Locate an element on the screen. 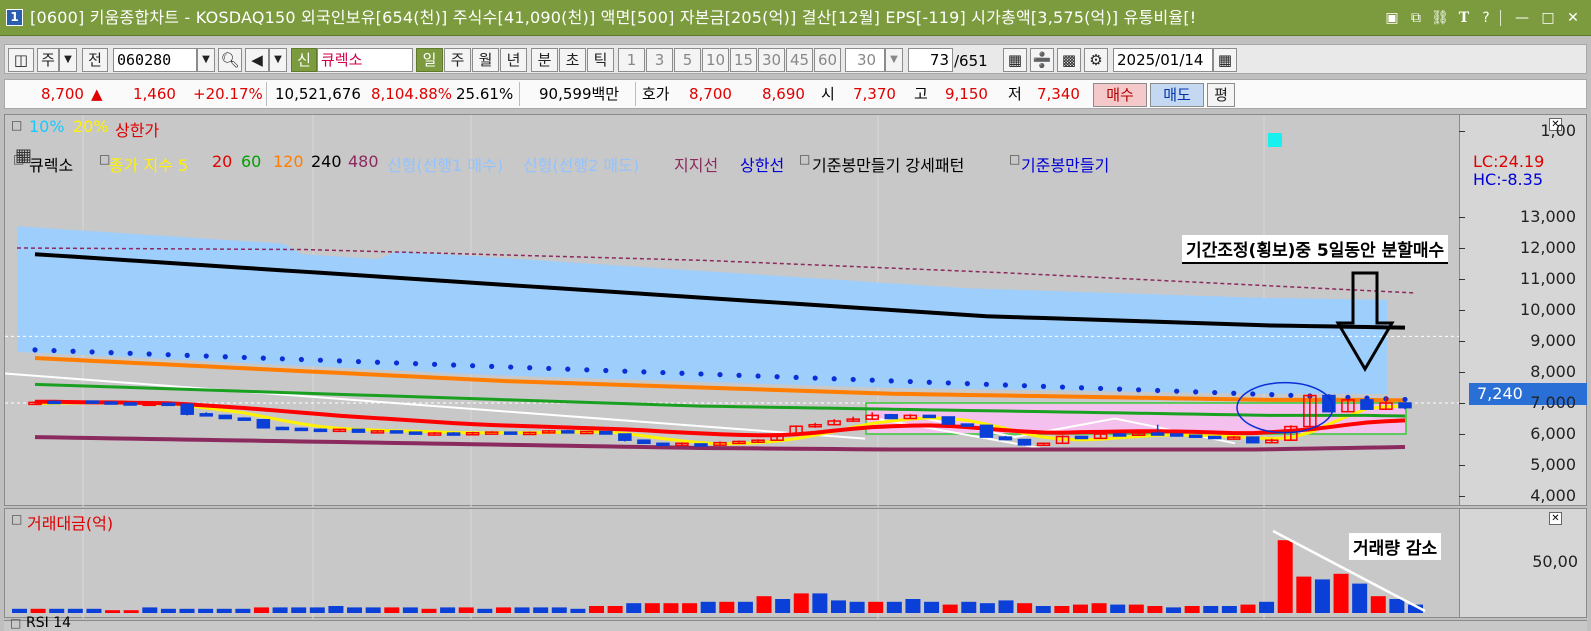 This screenshot has width=1591, height=631. candle-type-icon: ▦ is located at coordinates (1015, 60).